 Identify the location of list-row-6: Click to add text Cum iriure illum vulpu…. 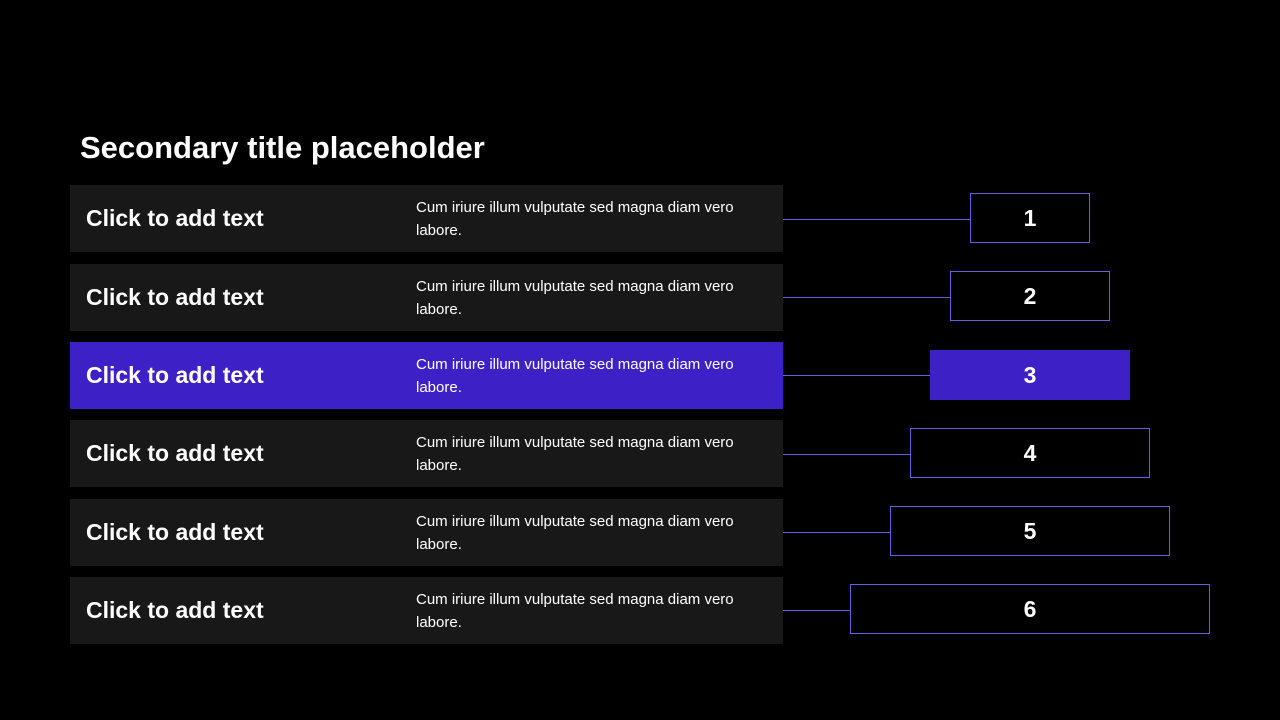
(426, 610).